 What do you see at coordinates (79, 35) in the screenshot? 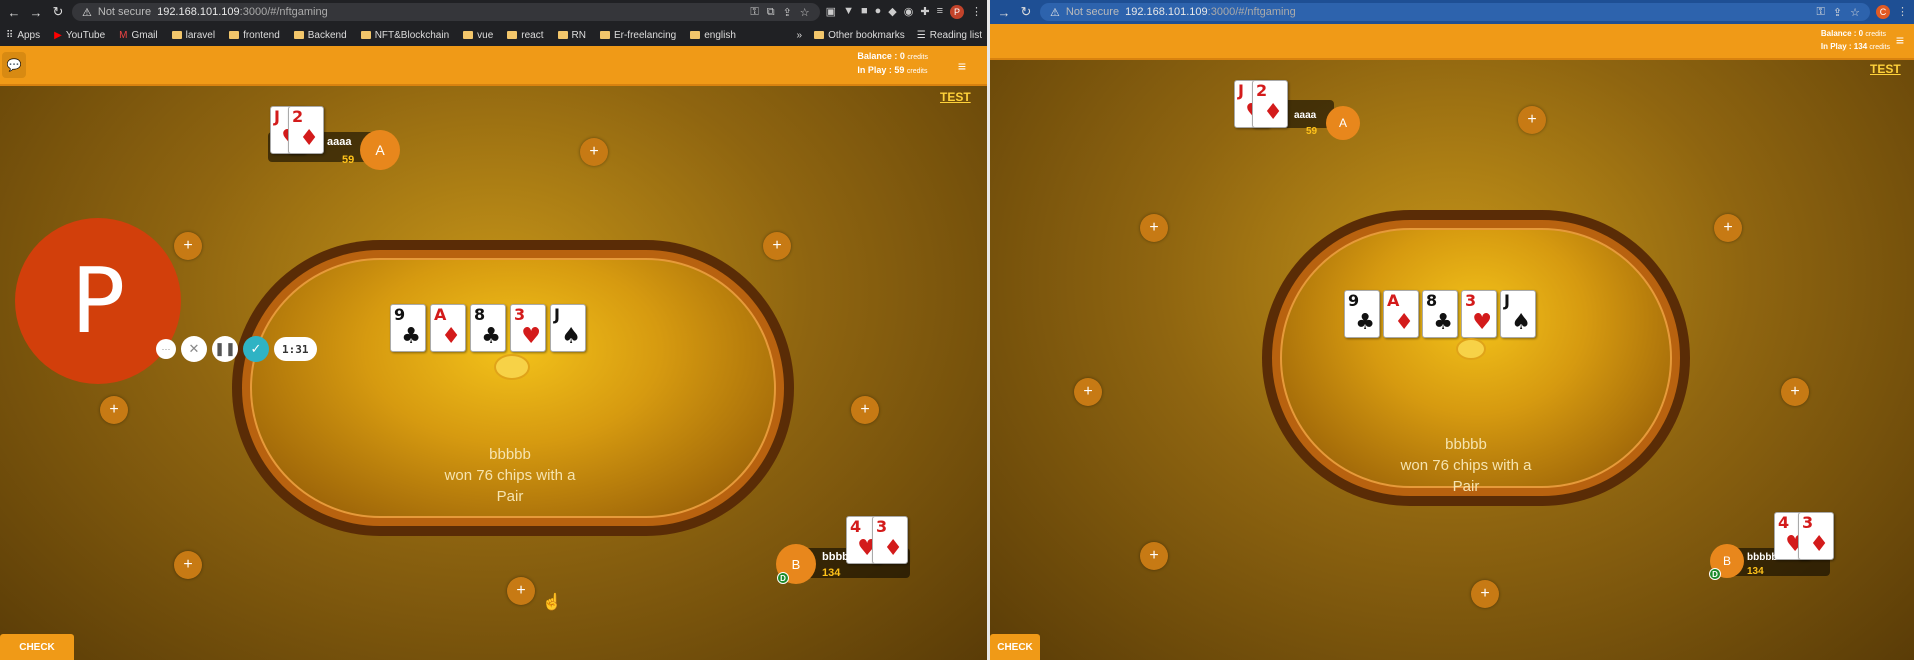
I see `bookmark-youtube: ▶ YouTube` at bounding box center [79, 35].